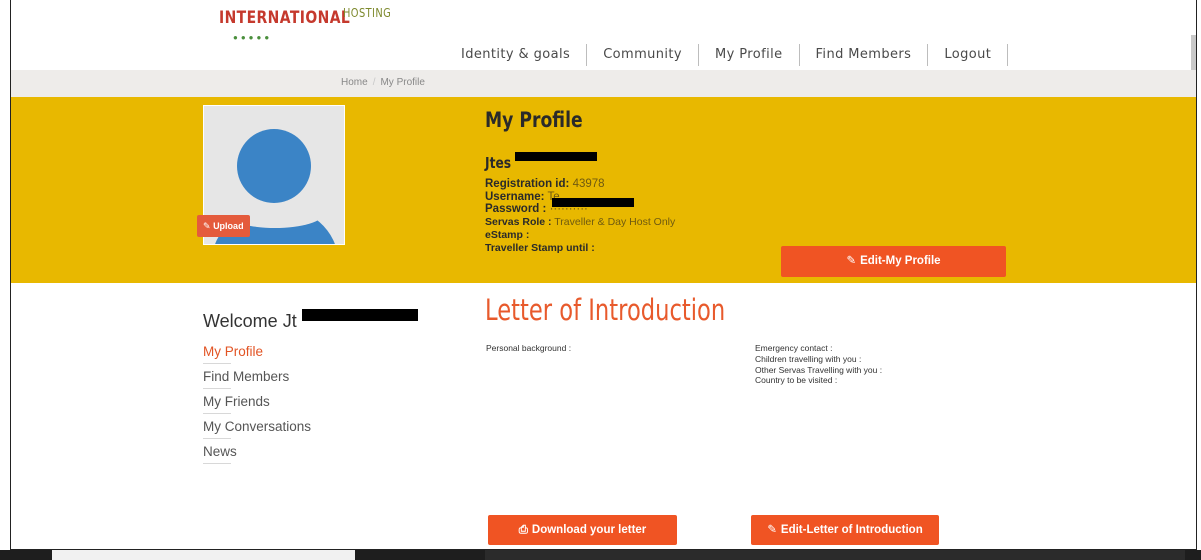  I want to click on logo-word: INTERNATIONAL, so click(285, 18).